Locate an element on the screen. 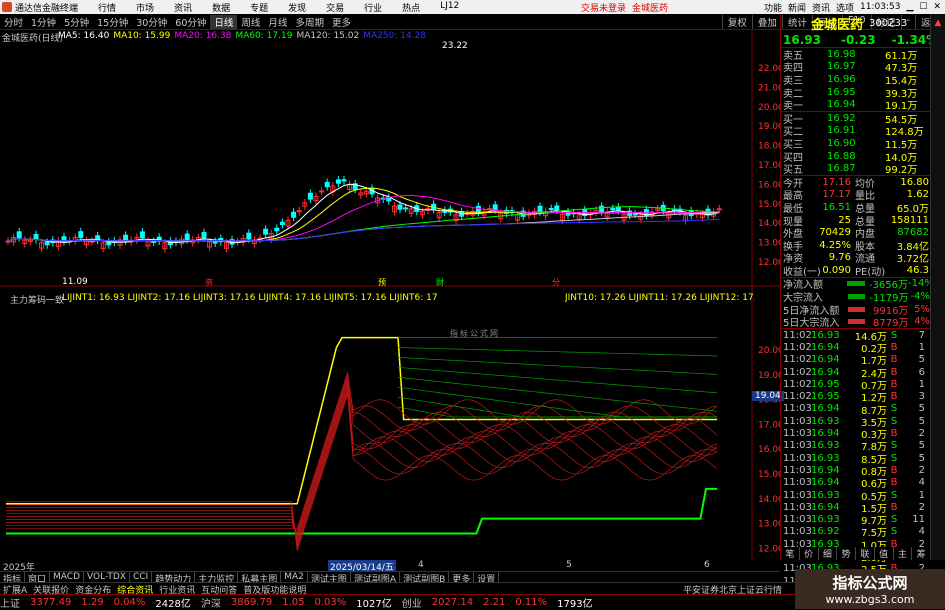 This screenshot has height=610, width=945. quote-tab-7: 筹 is located at coordinates (921, 553).